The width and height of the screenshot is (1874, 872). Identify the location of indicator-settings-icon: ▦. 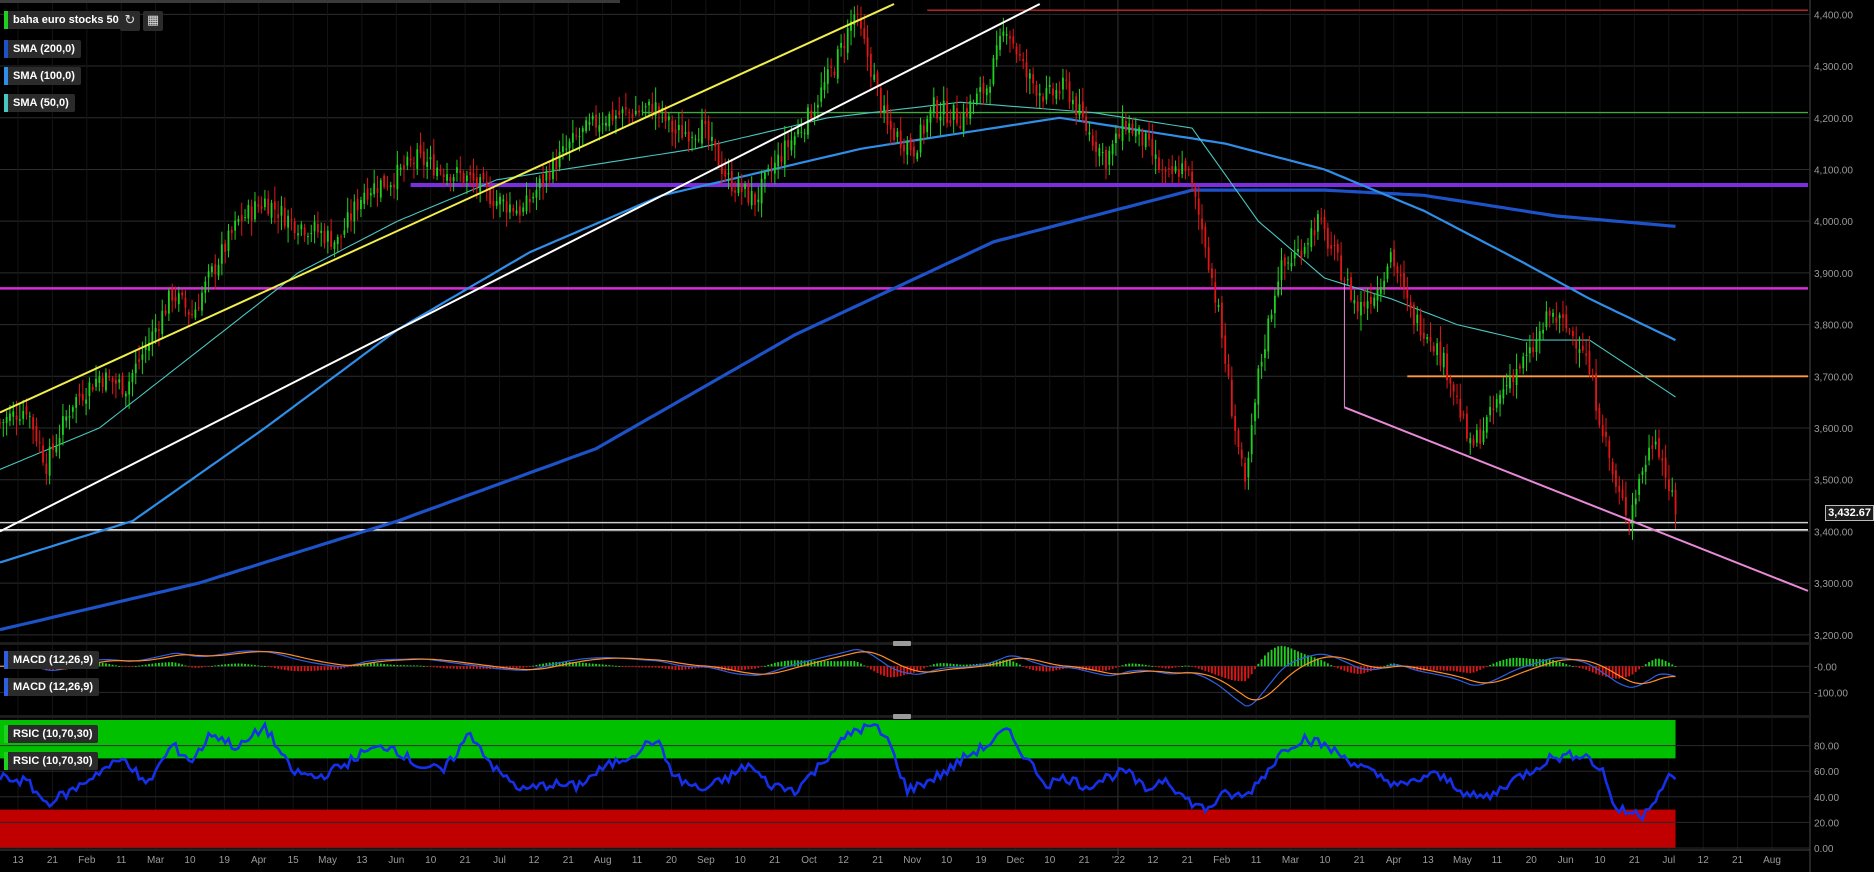
(153, 20).